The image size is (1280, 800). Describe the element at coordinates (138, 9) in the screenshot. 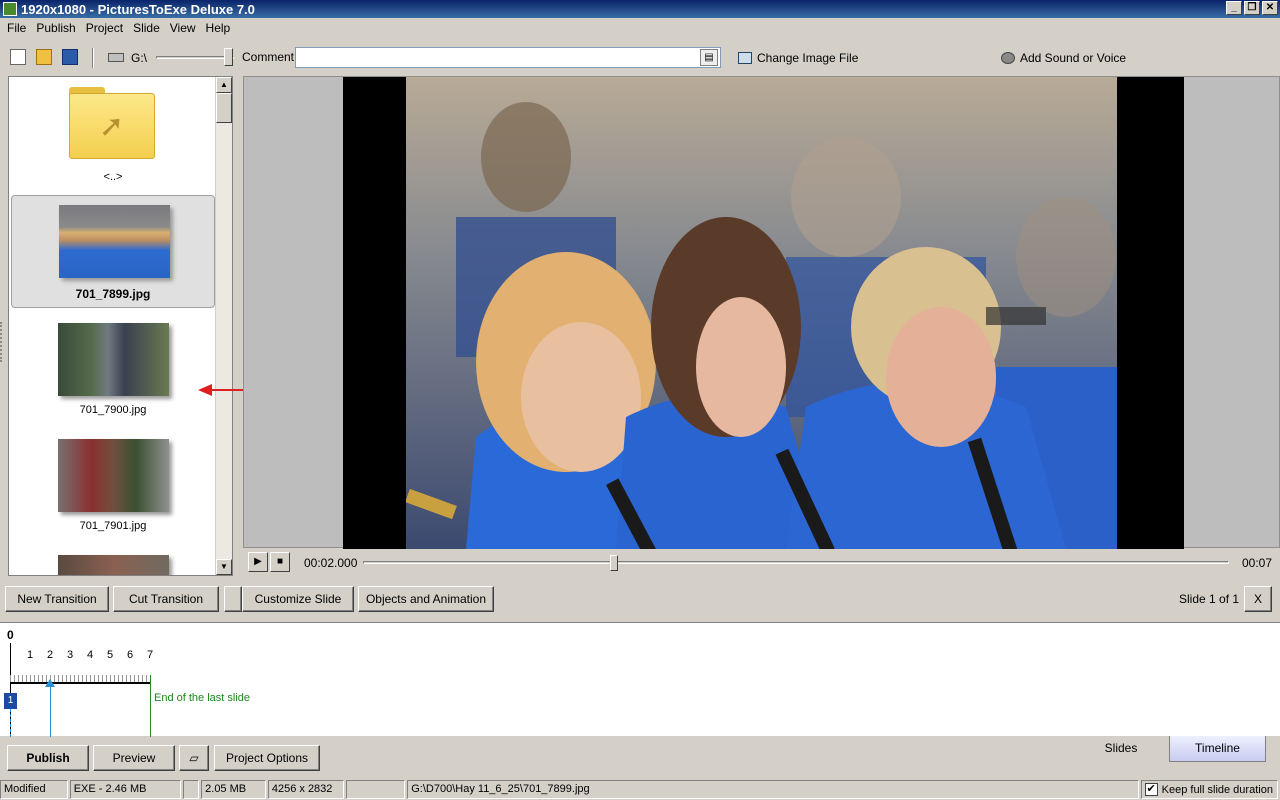

I see `window-title: 1920x1080 - PicturesToExe Deluxe 7.0` at that location.